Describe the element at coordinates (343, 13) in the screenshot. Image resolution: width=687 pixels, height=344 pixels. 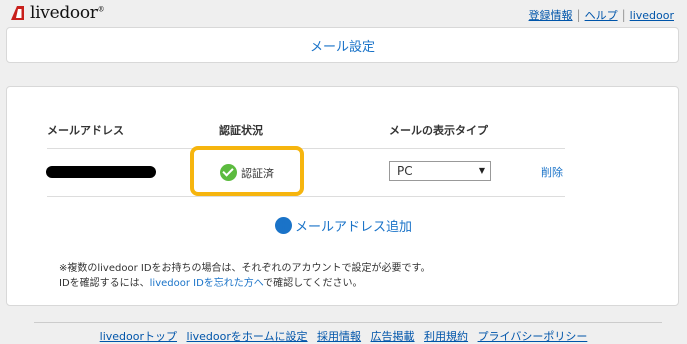
I see `top-bar: livedoor ® 登録情報 | ヘルプ | livedoor` at that location.